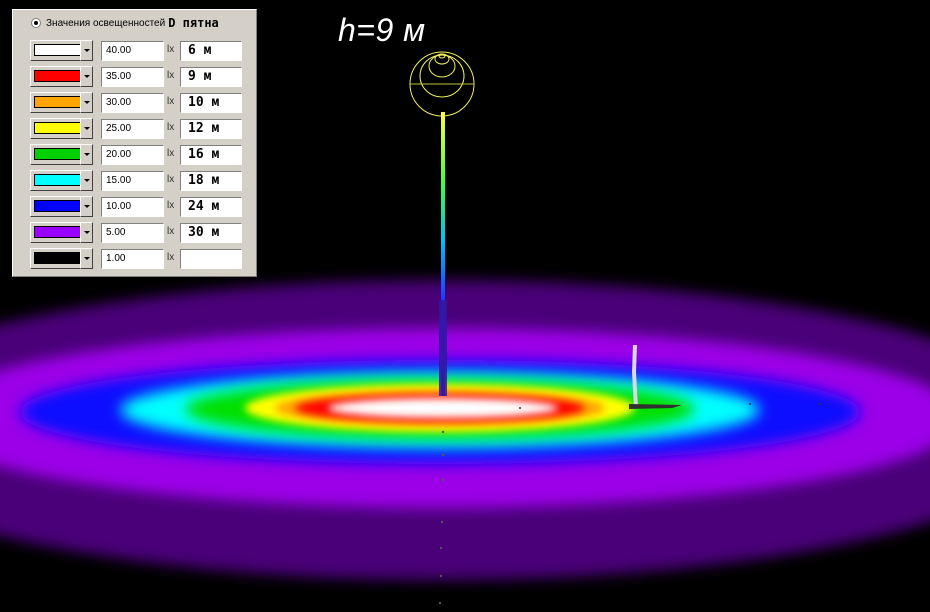 Image resolution: width=930 pixels, height=612 pixels. What do you see at coordinates (132, 259) in the screenshot?
I see `illuminance-value-input: 1.00` at bounding box center [132, 259].